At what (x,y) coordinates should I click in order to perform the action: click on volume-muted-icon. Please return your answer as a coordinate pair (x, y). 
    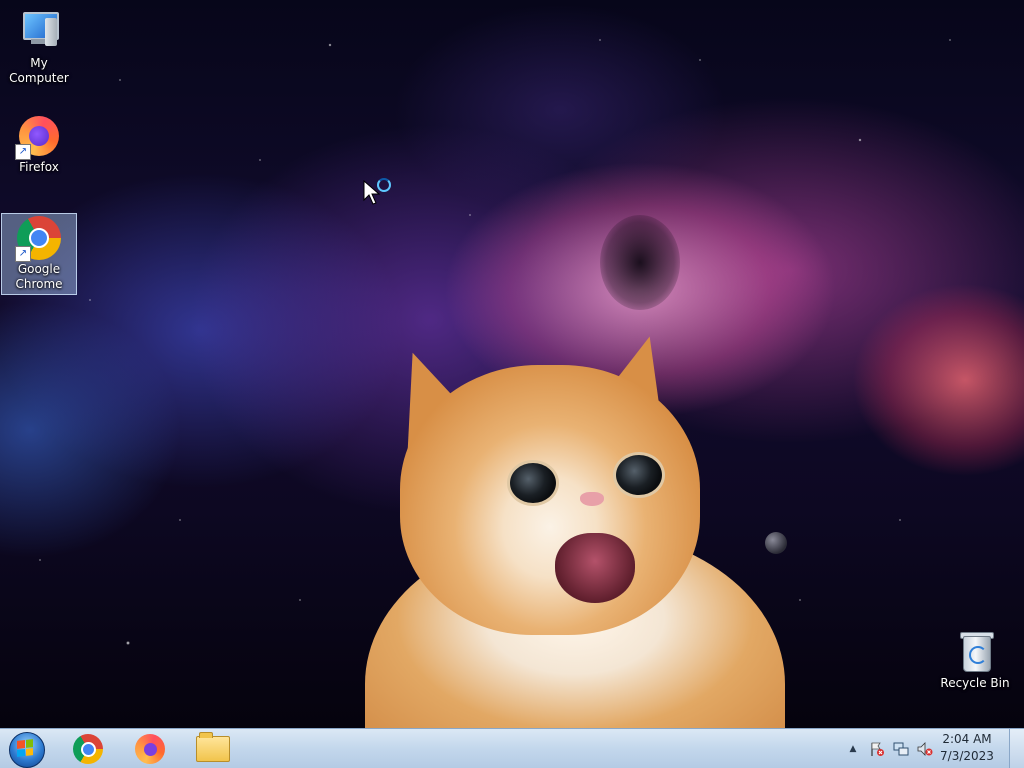
    Looking at the image, I should click on (925, 749).